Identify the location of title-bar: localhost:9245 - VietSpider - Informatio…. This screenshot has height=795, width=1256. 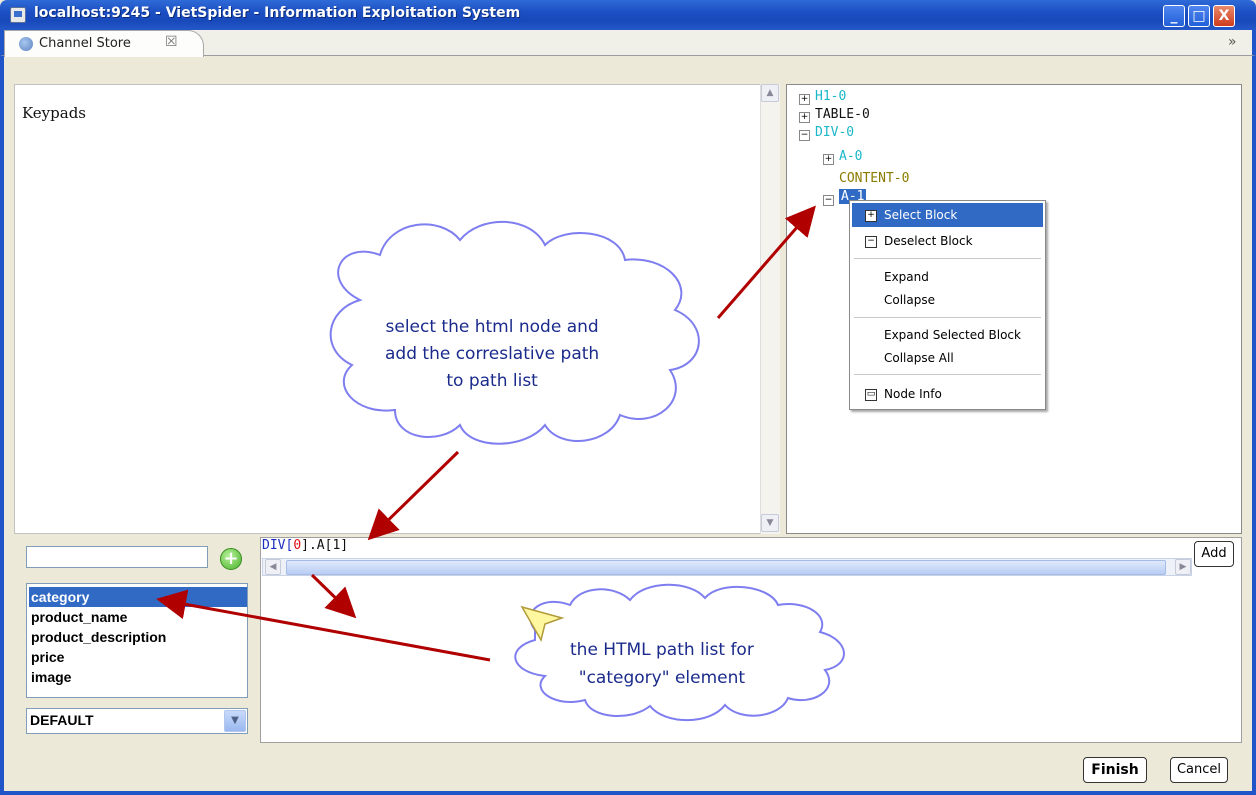
(628, 15).